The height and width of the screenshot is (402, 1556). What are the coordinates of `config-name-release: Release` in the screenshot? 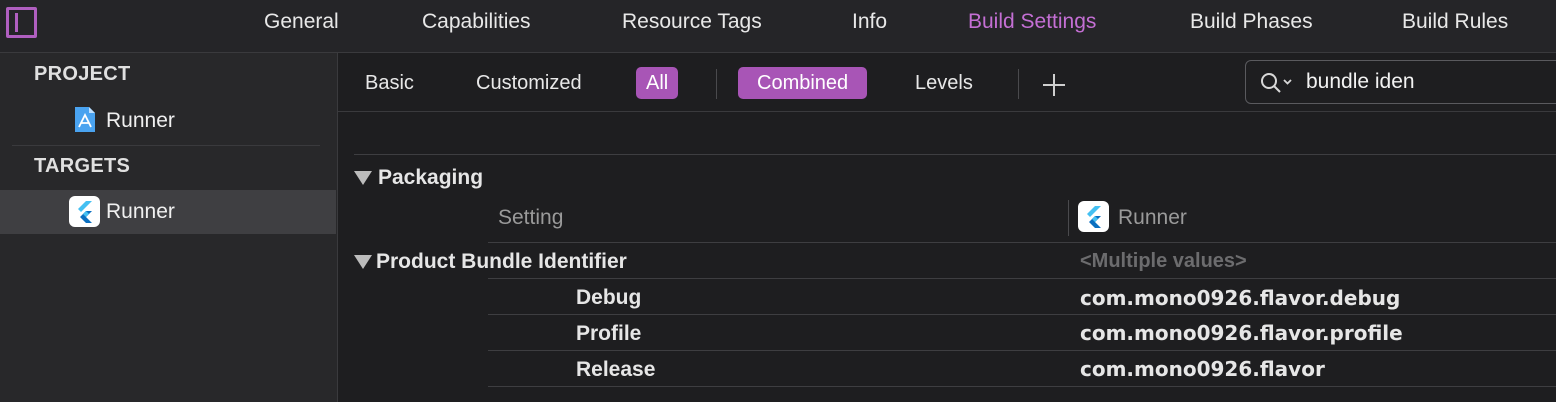 It's located at (616, 369).